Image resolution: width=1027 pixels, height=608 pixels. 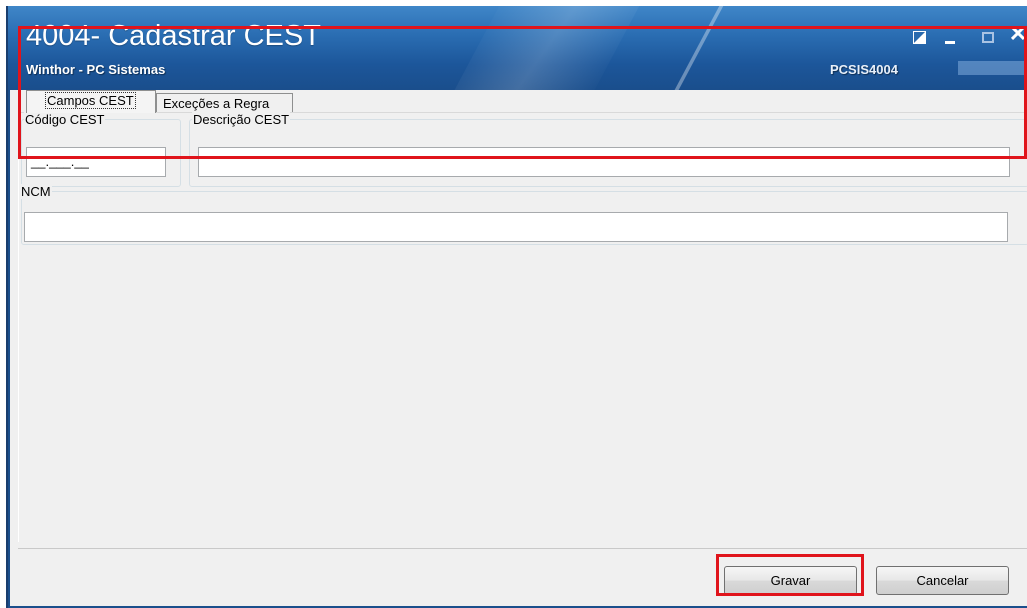 What do you see at coordinates (516, 227) in the screenshot?
I see `ncm-input` at bounding box center [516, 227].